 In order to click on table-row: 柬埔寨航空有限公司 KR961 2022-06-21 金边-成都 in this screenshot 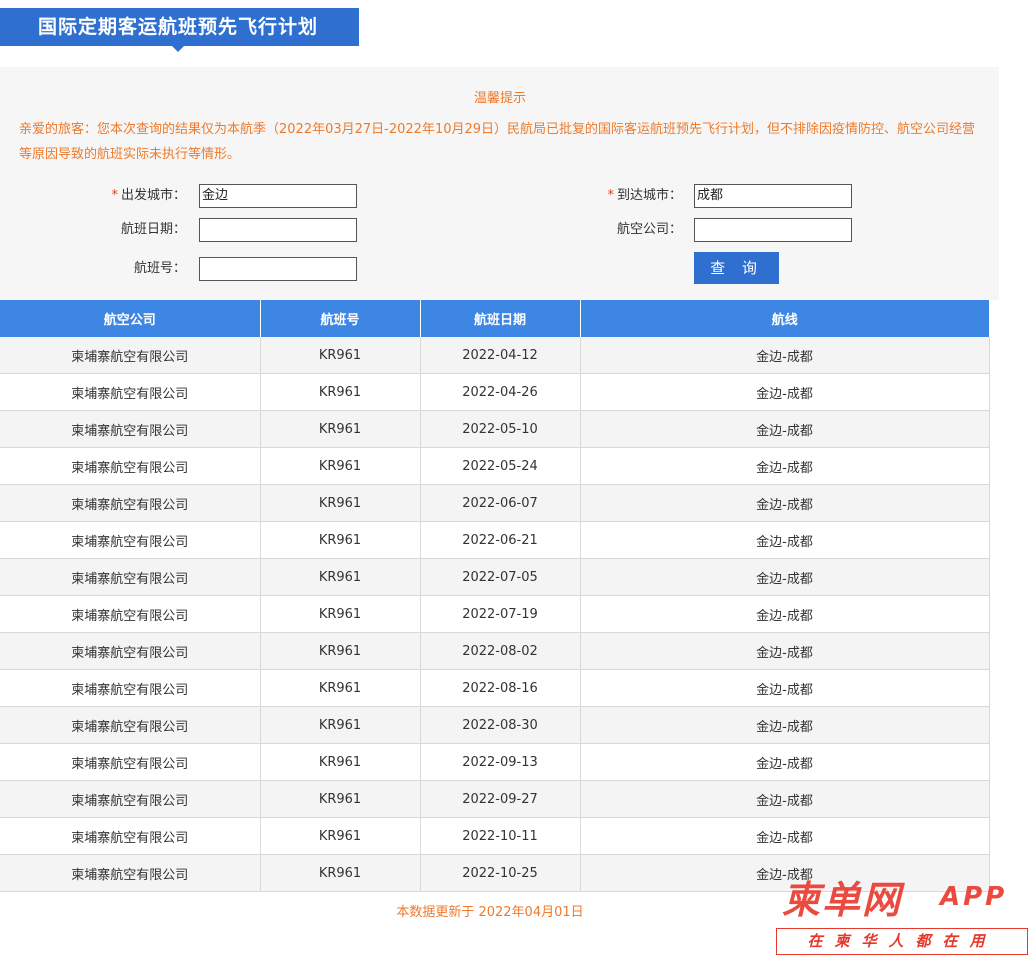, I will do `click(495, 540)`.